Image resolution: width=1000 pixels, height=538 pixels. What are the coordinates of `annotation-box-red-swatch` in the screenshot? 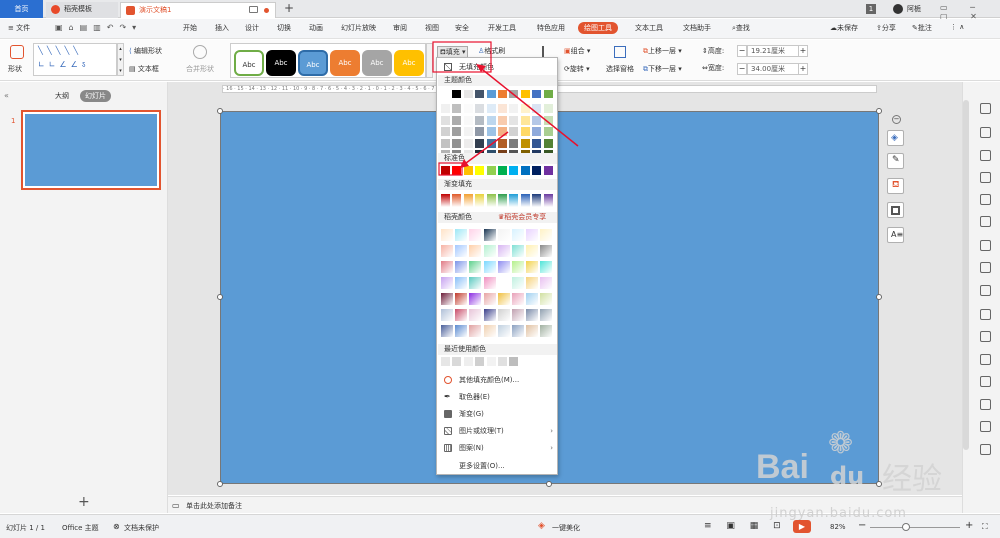 It's located at (450, 169).